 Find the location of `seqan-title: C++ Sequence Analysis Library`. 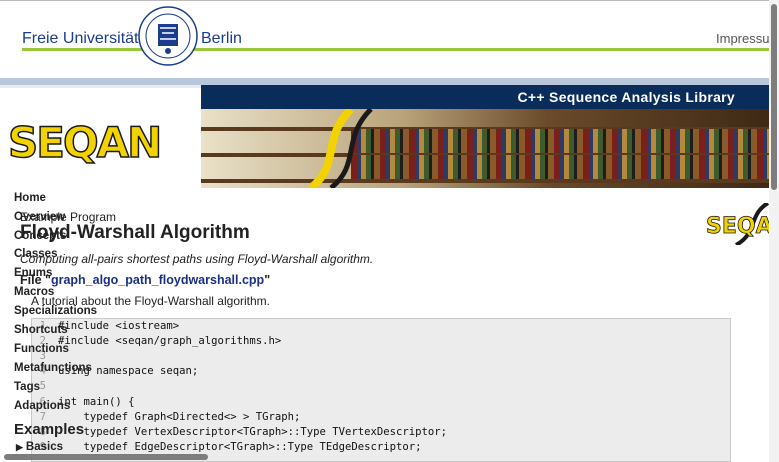

seqan-title: C++ Sequence Analysis Library is located at coordinates (626, 97).